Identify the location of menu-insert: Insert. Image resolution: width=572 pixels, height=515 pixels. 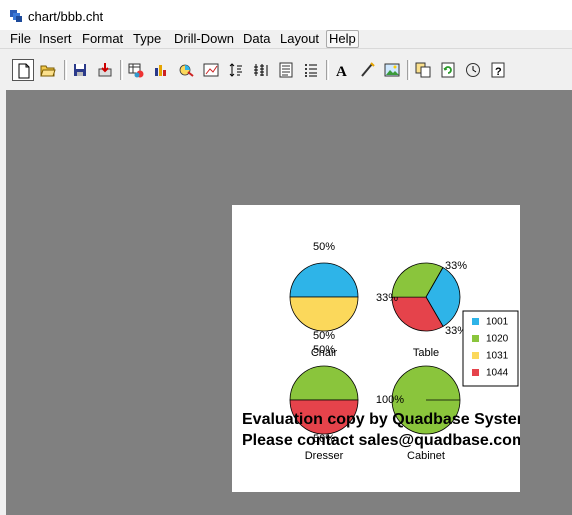
(55, 39).